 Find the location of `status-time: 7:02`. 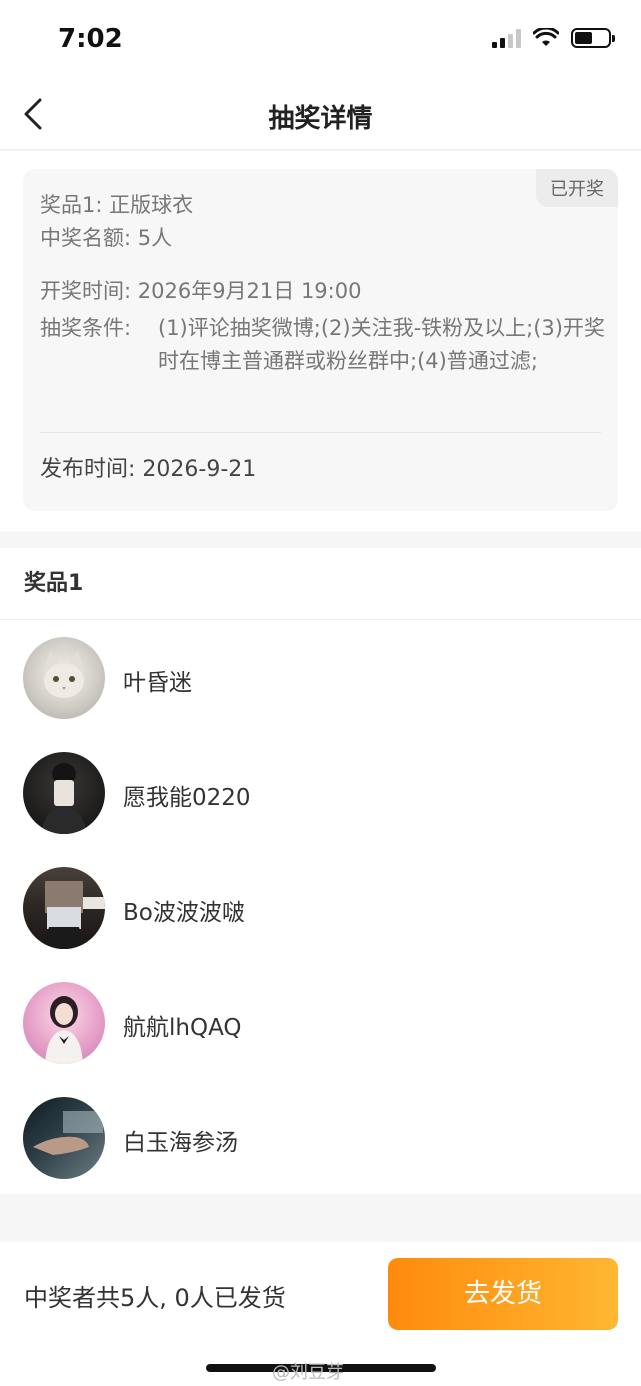

status-time: 7:02 is located at coordinates (90, 39).